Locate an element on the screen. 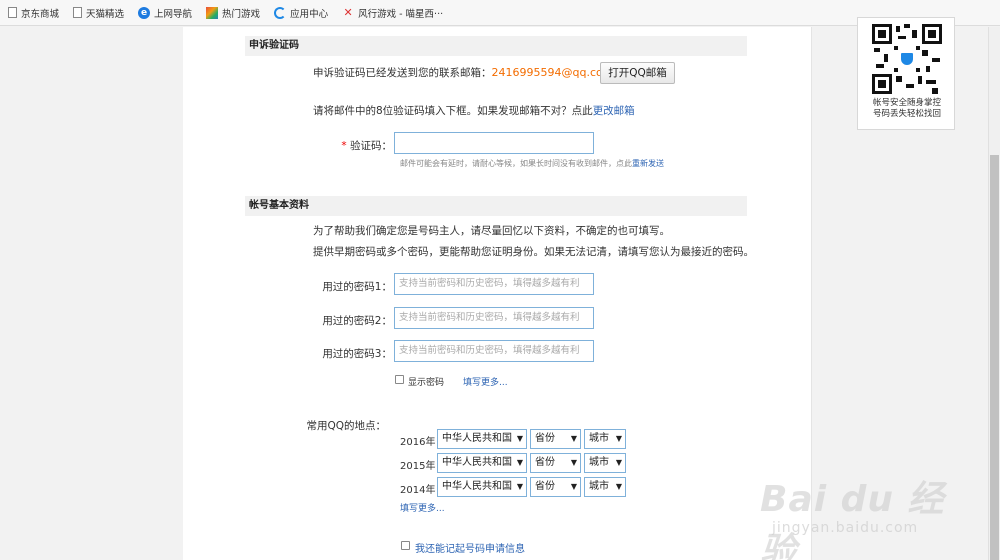 The height and width of the screenshot is (560, 1000). ie-icon: e is located at coordinates (144, 12).